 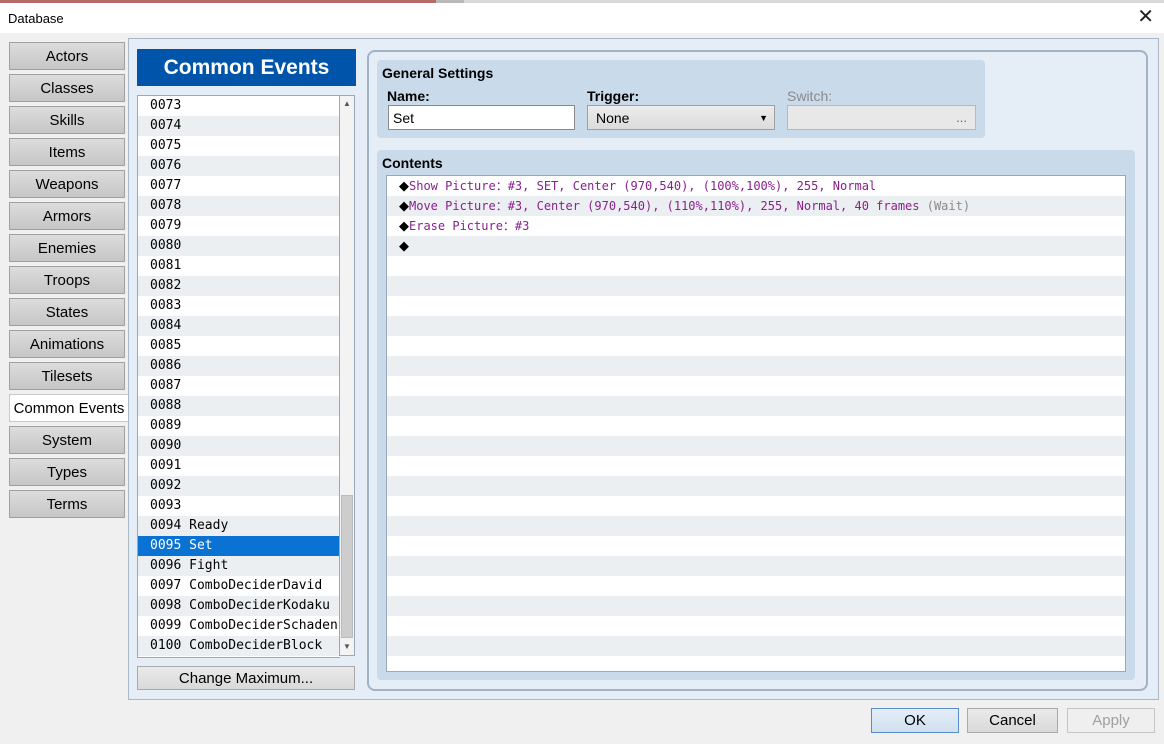 What do you see at coordinates (239, 166) in the screenshot?
I see `list-item: 0076` at bounding box center [239, 166].